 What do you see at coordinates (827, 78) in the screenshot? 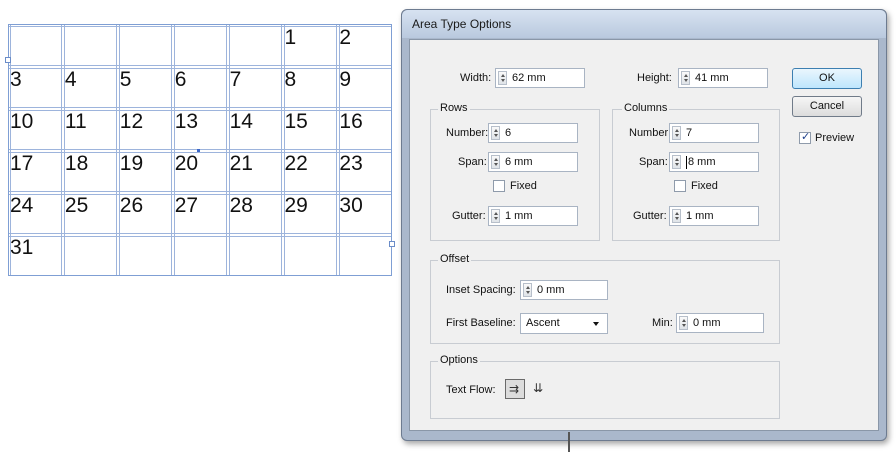
I see `ok-button: OK` at bounding box center [827, 78].